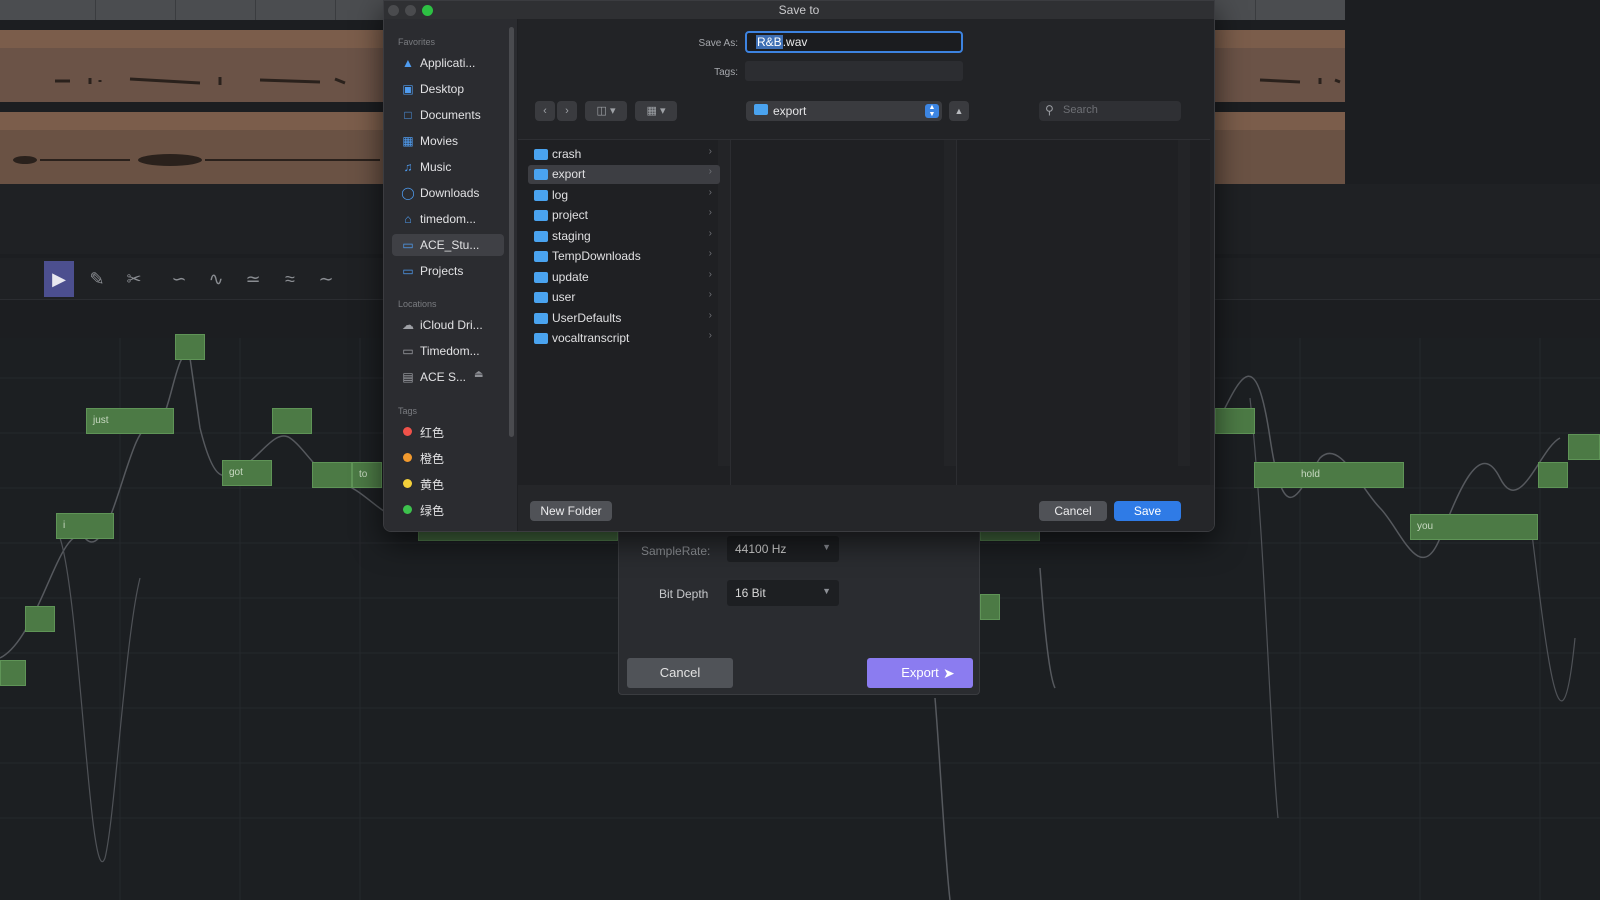  What do you see at coordinates (448, 377) in the screenshot?
I see `sidebar-item-ace-drive: ▤ ACE S... ⏏` at bounding box center [448, 377].